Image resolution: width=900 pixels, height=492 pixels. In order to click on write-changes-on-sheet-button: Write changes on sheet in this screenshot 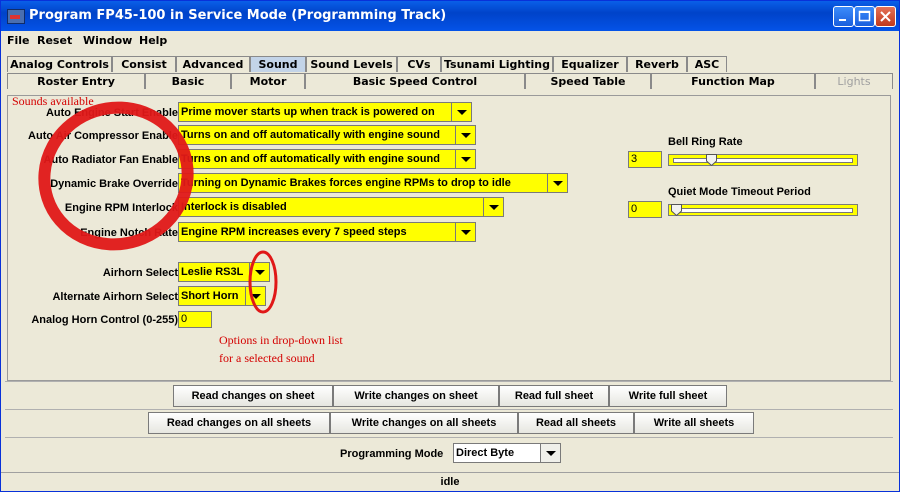, I will do `click(416, 396)`.